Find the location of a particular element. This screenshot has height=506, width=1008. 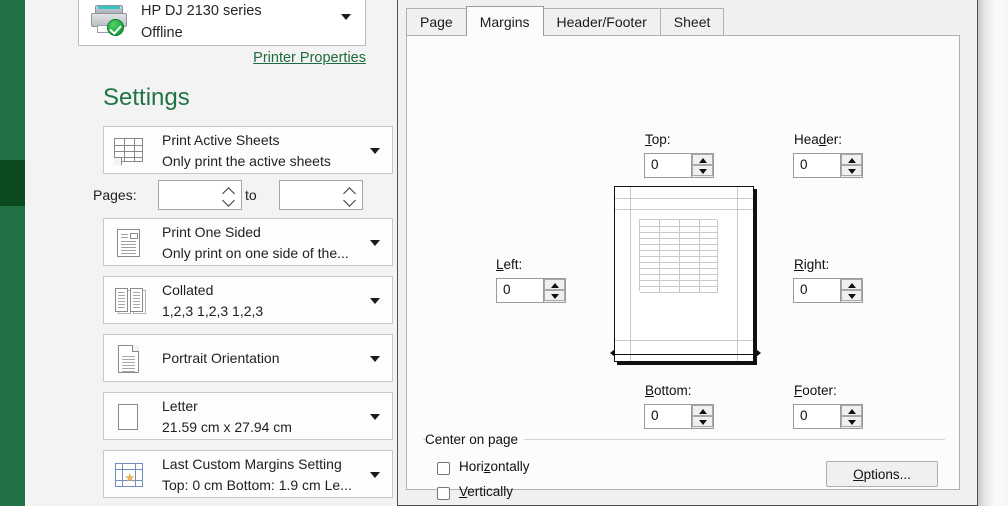

custom-margins-icon: ★ is located at coordinates (129, 475).